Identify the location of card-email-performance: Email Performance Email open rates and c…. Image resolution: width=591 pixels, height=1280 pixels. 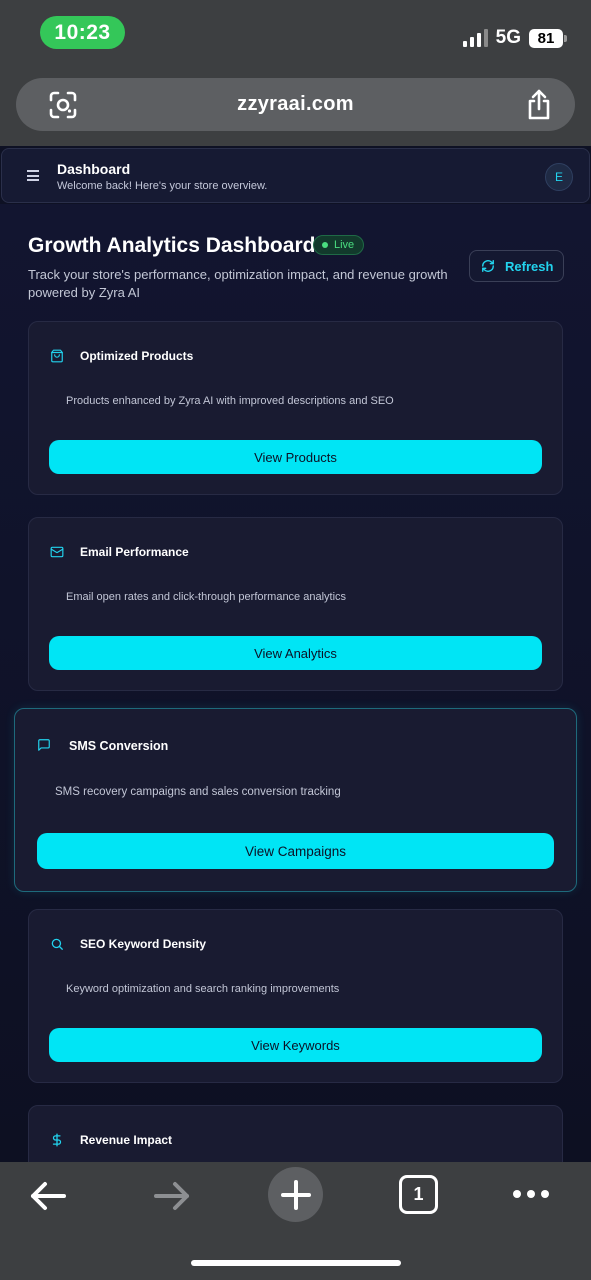
(295, 604).